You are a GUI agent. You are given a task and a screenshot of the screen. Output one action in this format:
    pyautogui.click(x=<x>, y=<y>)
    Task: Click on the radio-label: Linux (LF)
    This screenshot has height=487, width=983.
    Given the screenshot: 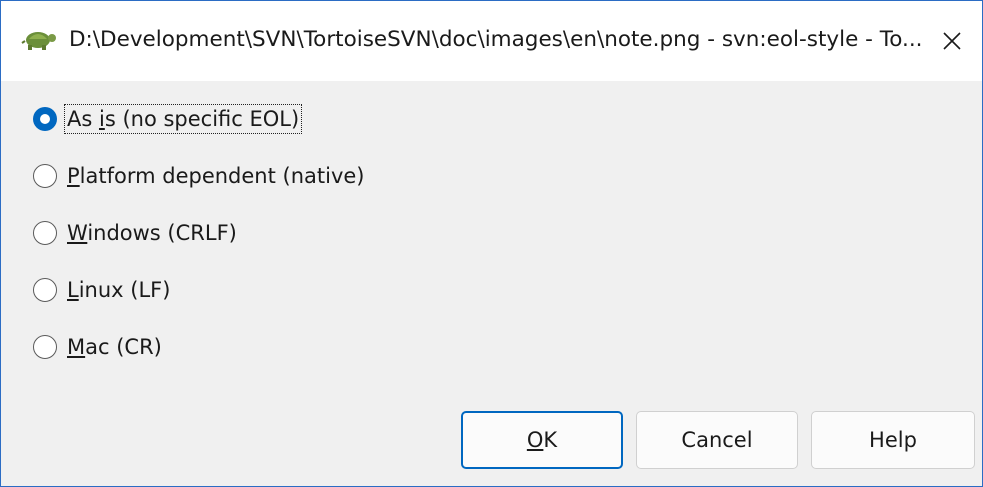 What is the action you would take?
    pyautogui.click(x=118, y=290)
    